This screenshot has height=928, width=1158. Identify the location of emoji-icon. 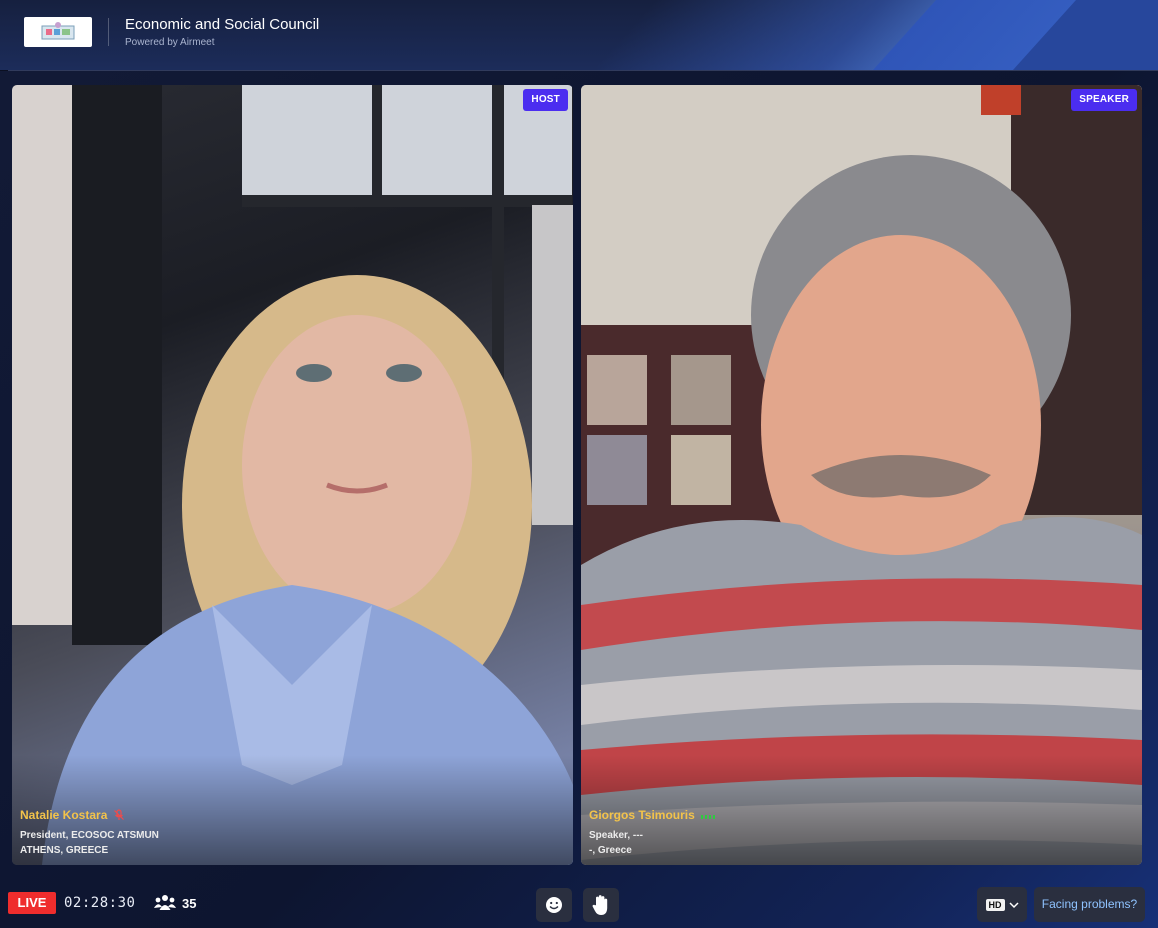
(554, 905).